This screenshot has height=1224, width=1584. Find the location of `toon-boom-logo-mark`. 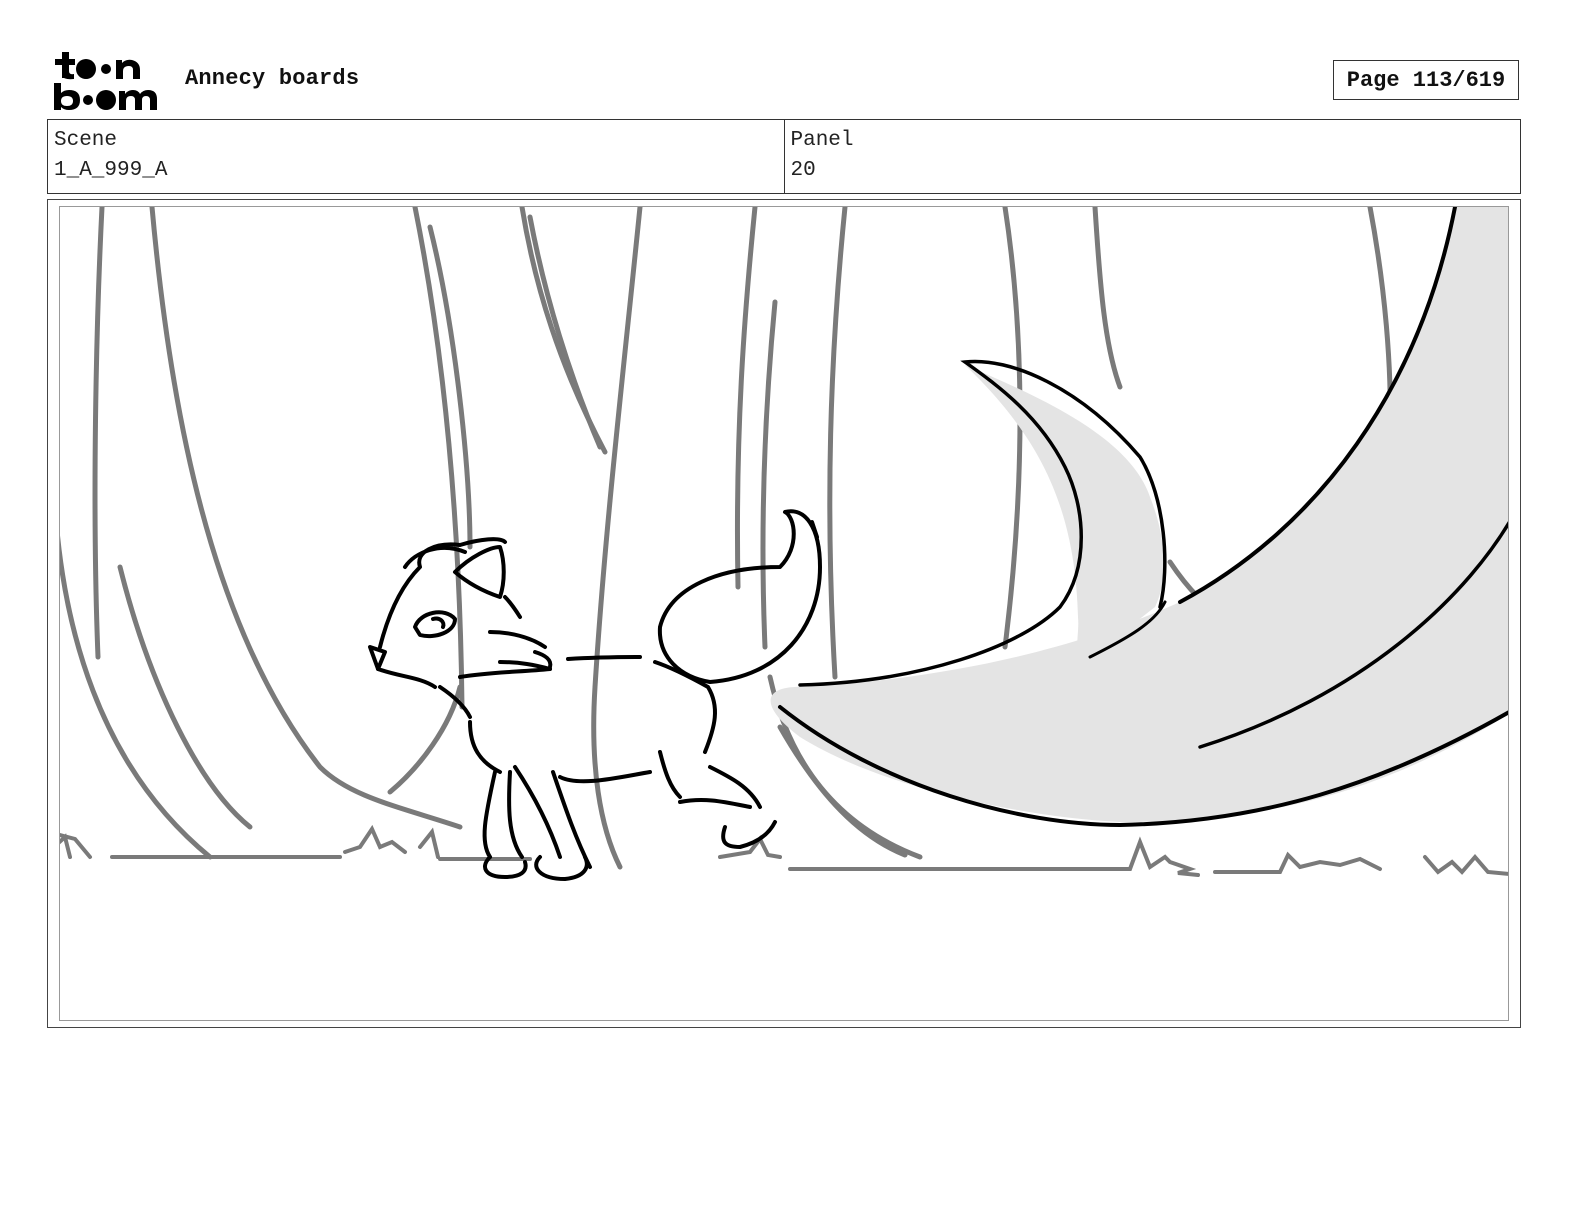

toon-boom-logo-mark is located at coordinates (105, 81).